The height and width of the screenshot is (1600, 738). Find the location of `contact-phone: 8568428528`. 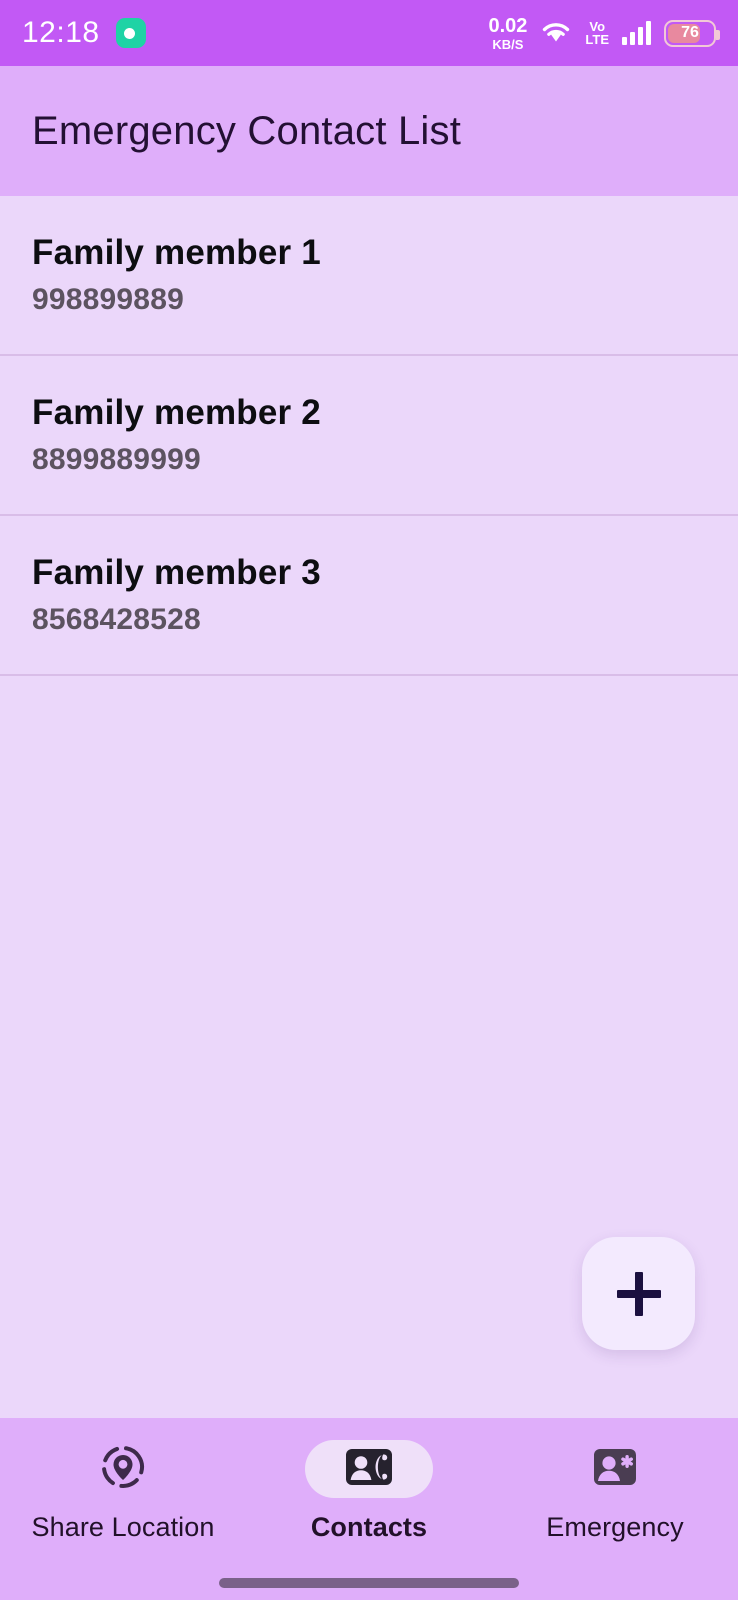

contact-phone: 8568428528 is located at coordinates (116, 619).